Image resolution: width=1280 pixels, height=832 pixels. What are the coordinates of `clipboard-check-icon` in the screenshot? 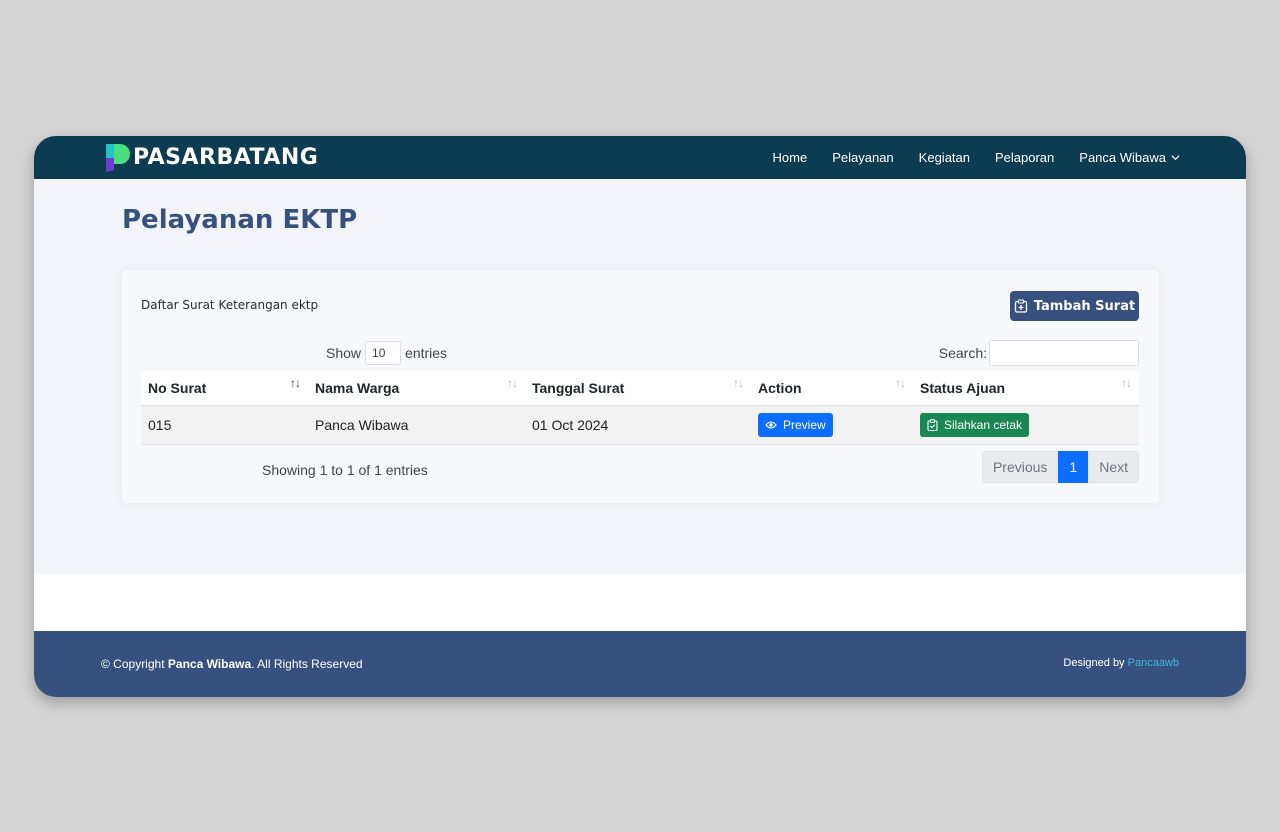 It's located at (932, 424).